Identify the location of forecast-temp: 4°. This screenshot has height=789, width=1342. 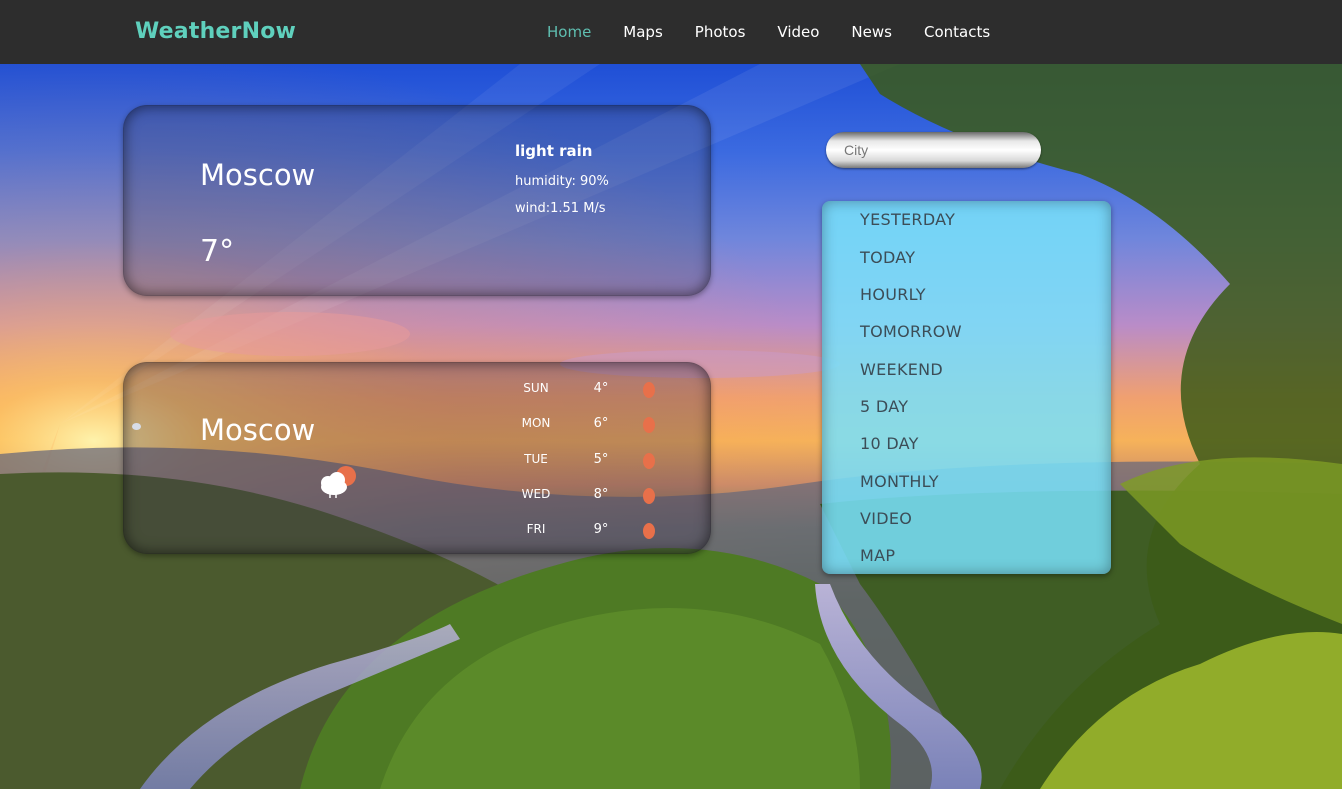
(601, 388).